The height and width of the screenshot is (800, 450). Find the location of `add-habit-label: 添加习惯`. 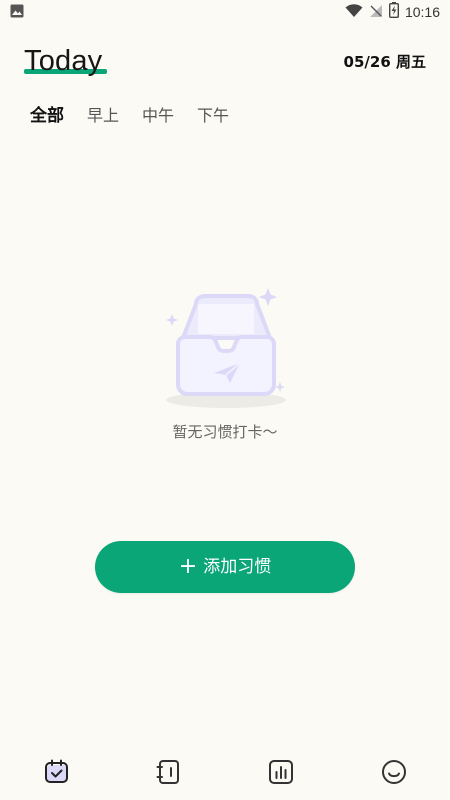

add-habit-label: 添加习惯 is located at coordinates (237, 567).